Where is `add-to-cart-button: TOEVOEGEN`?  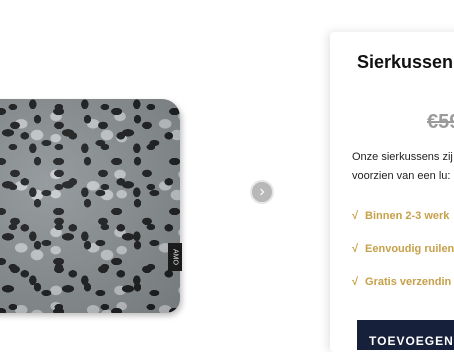 add-to-cart-button: TOEVOEGEN is located at coordinates (405, 335).